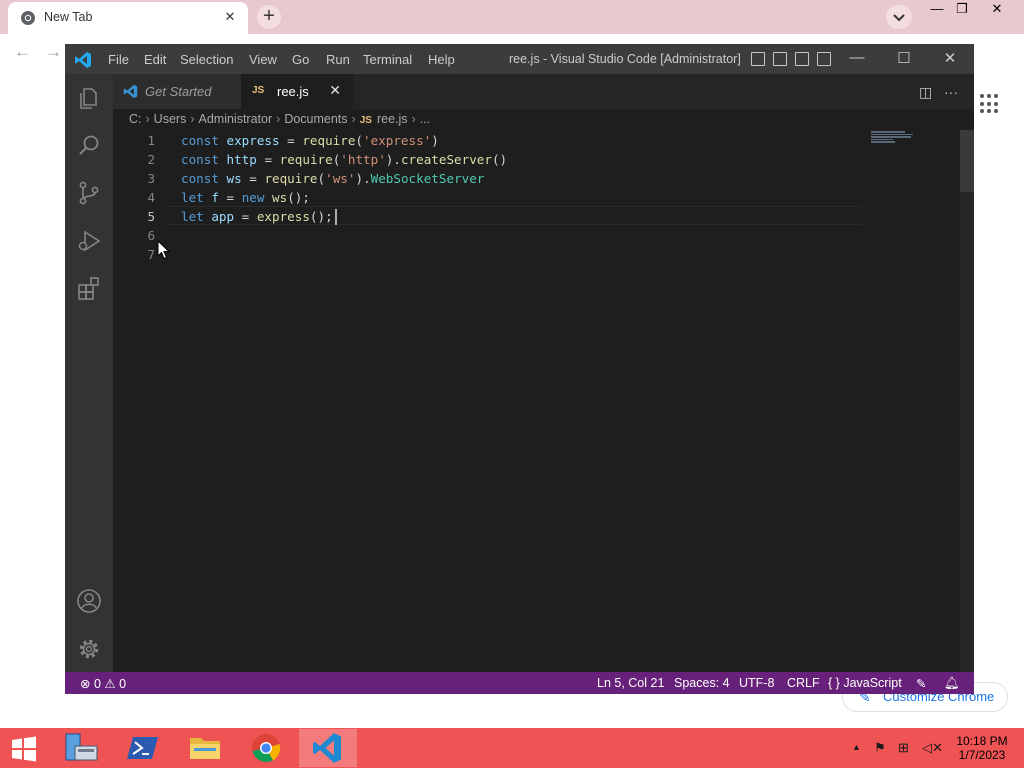  Describe the element at coordinates (89, 146) in the screenshot. I see `search-icon` at that location.